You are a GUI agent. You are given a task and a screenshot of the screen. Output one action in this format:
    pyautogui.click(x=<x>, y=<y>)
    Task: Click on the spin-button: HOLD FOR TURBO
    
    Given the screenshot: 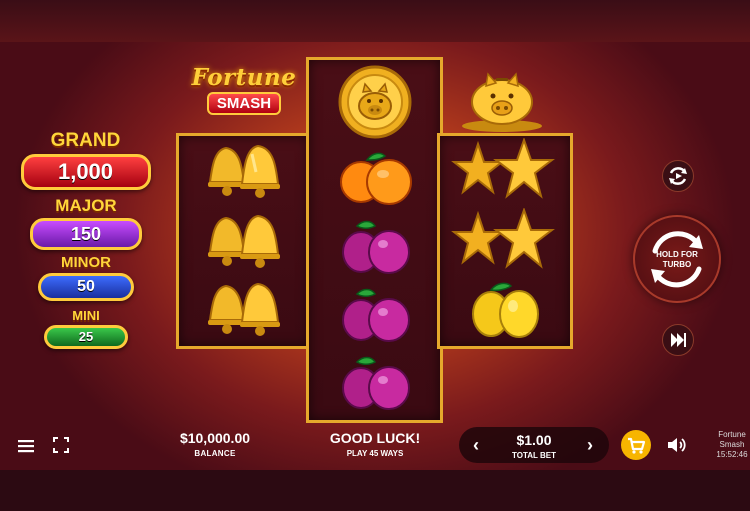 What is the action you would take?
    pyautogui.click(x=677, y=259)
    